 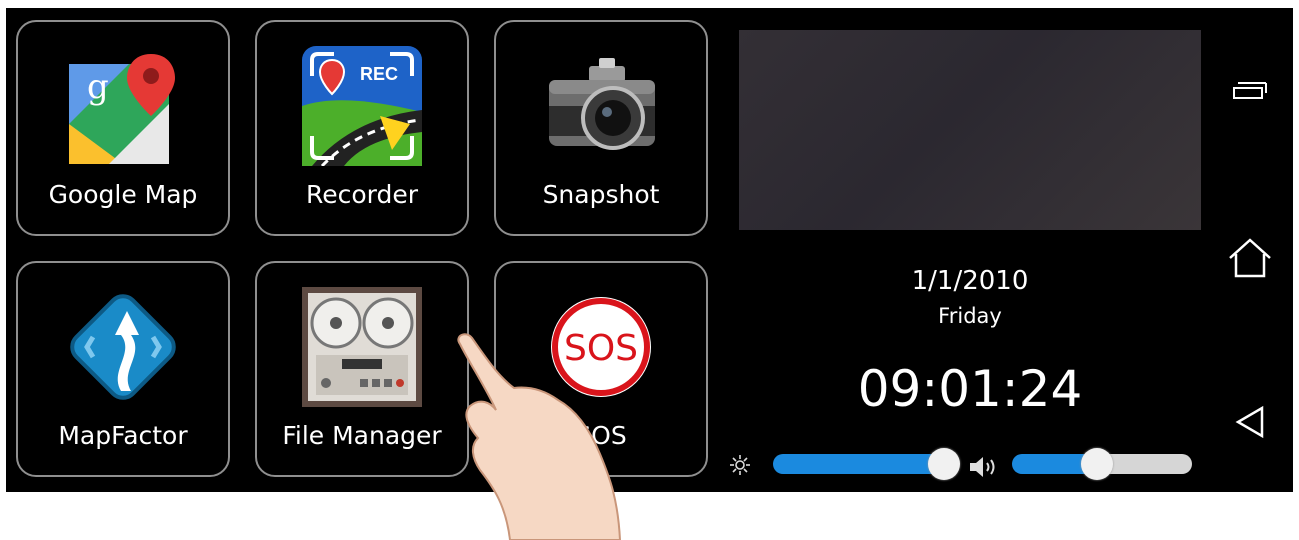 What do you see at coordinates (379, 74) in the screenshot?
I see `svg-text: REC` at bounding box center [379, 74].